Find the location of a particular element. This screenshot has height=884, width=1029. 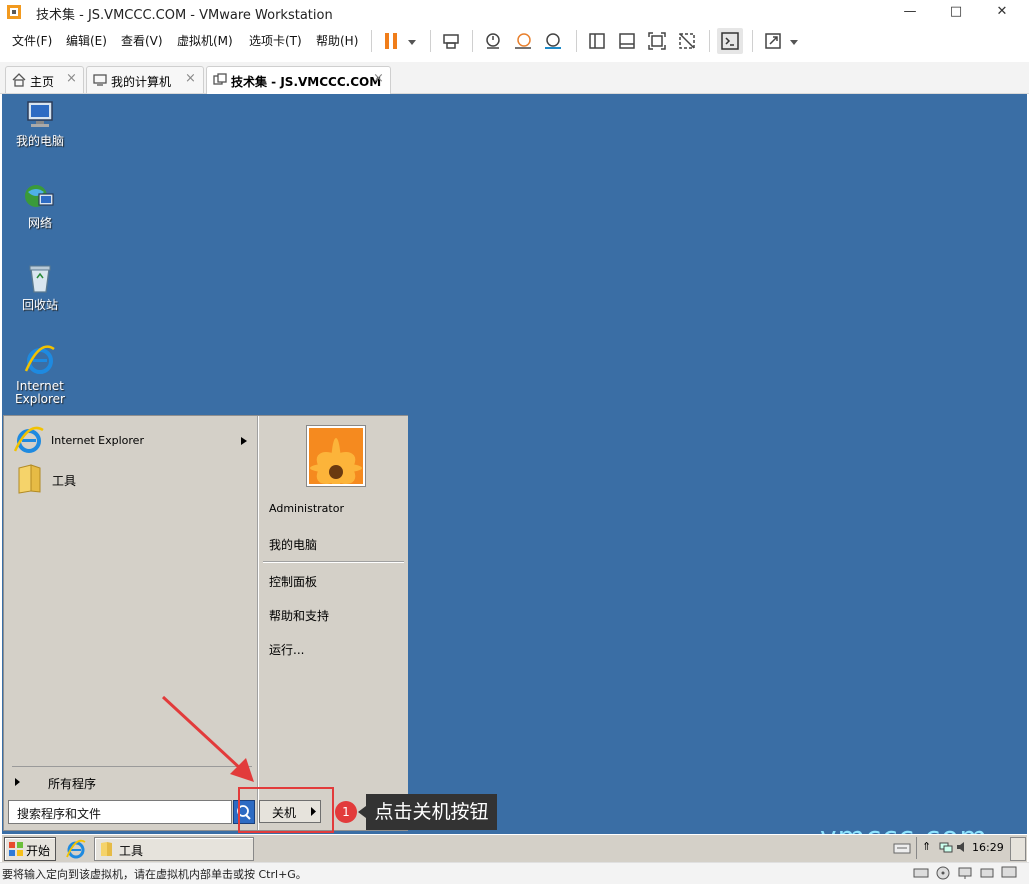

ie-quicklaunch-icon is located at coordinates (76, 849).